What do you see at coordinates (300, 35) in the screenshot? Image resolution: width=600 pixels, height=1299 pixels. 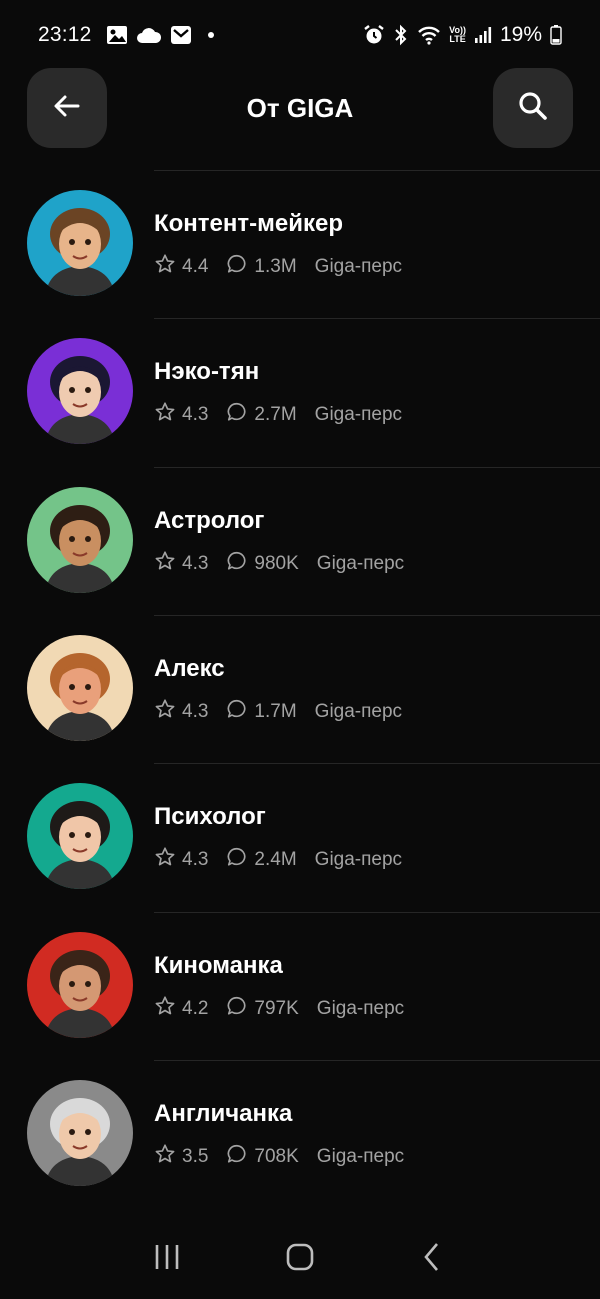 I see `status-bar: 23:12 Vo)) LTE 19%` at bounding box center [300, 35].